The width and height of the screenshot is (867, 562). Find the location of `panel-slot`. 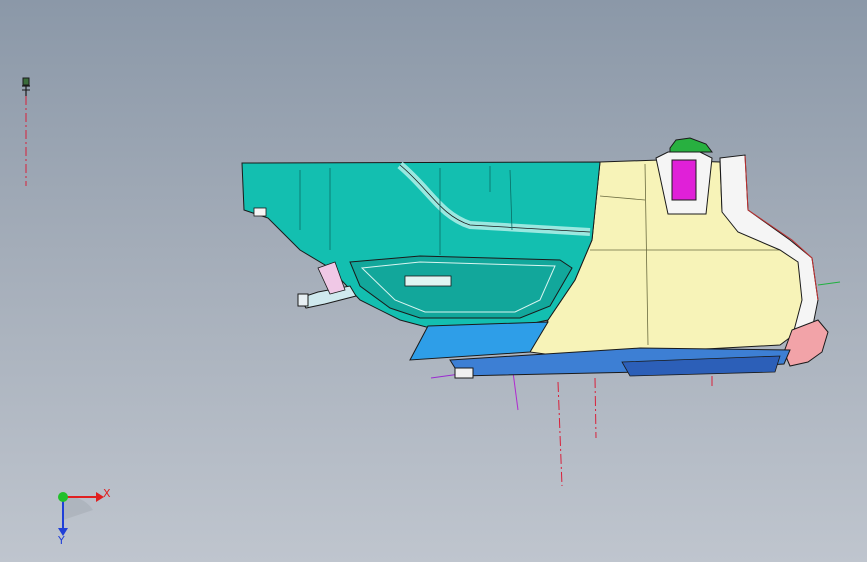

panel-slot is located at coordinates (260, 212).